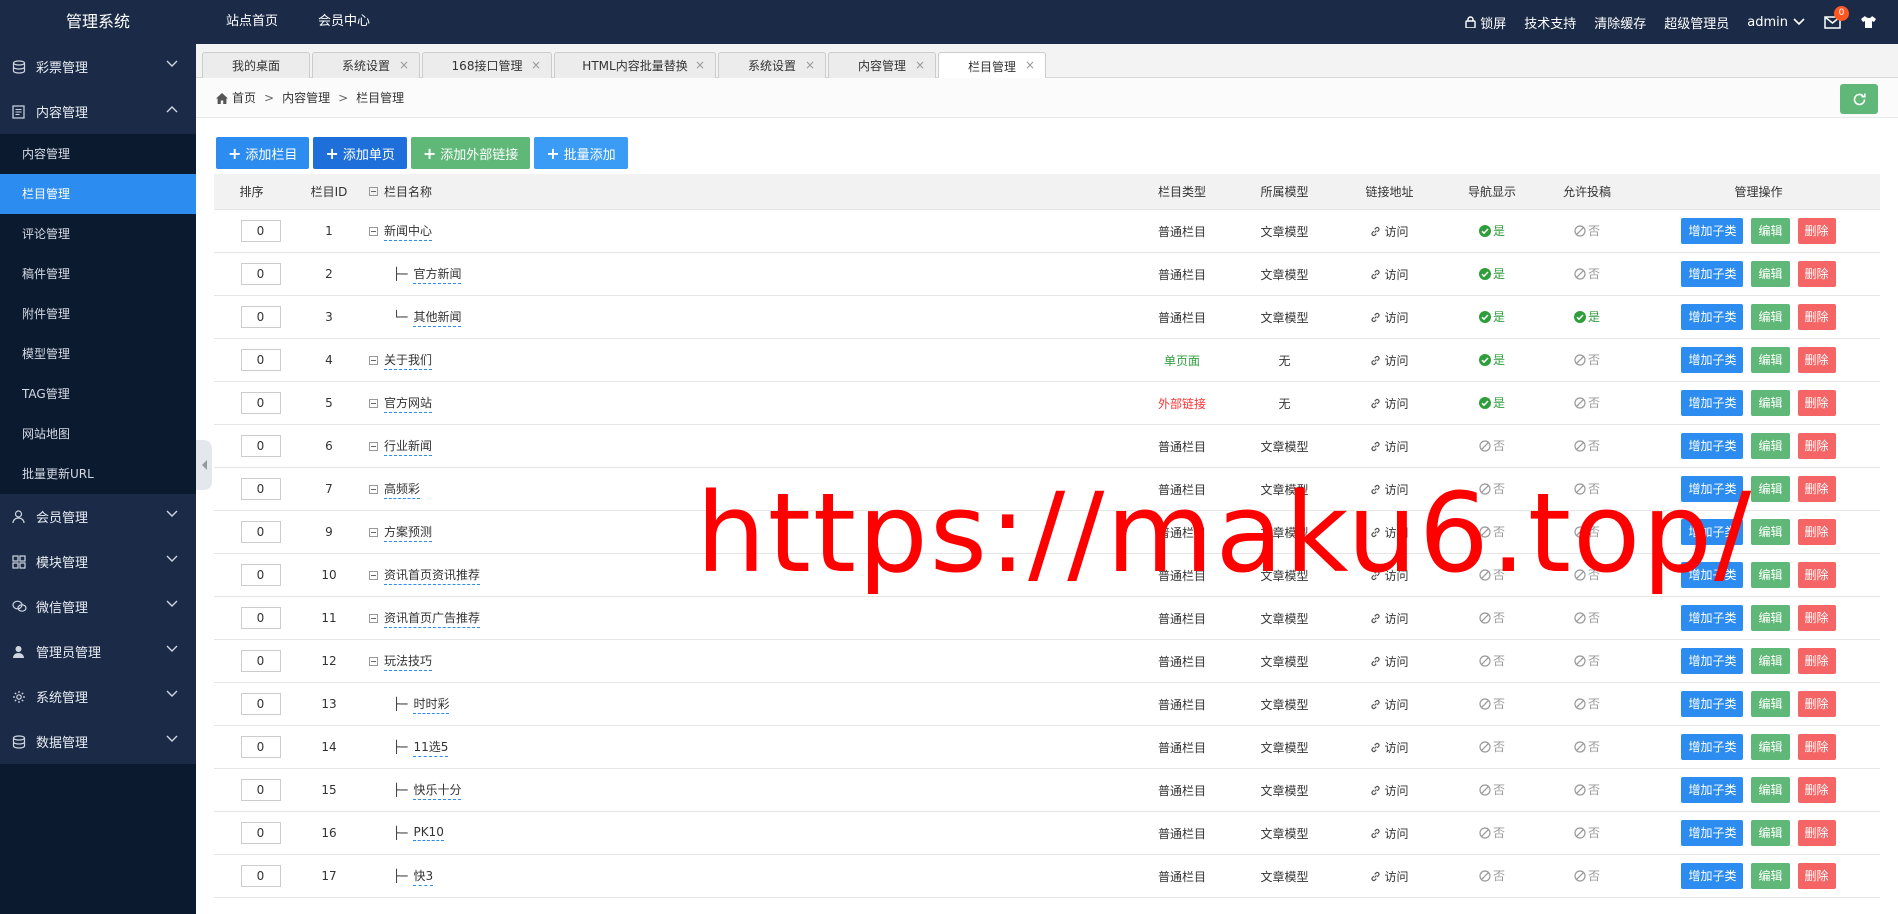 The width and height of the screenshot is (1898, 914). Describe the element at coordinates (252, 22) in the screenshot. I see `top-nav-site-home: 站点首页` at that location.